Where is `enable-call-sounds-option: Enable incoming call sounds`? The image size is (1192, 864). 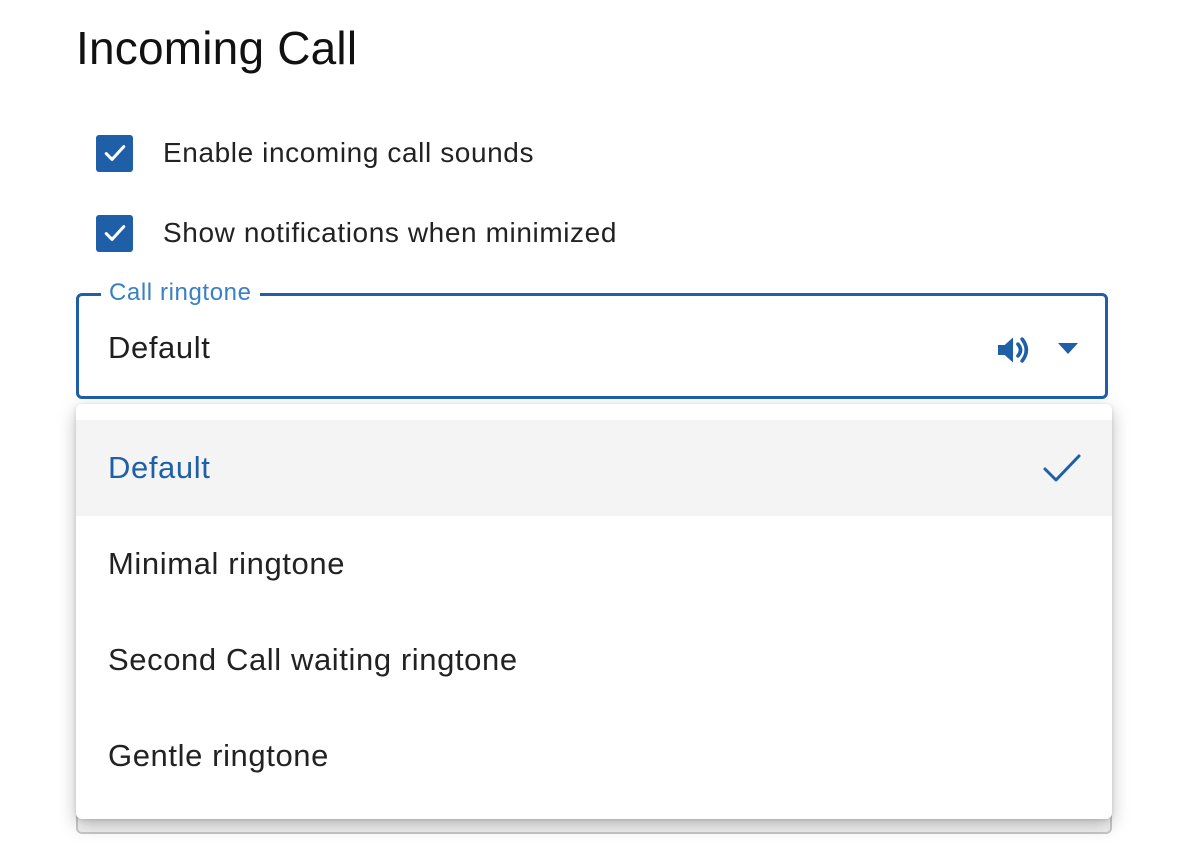
enable-call-sounds-option: Enable incoming call sounds is located at coordinates (315, 153).